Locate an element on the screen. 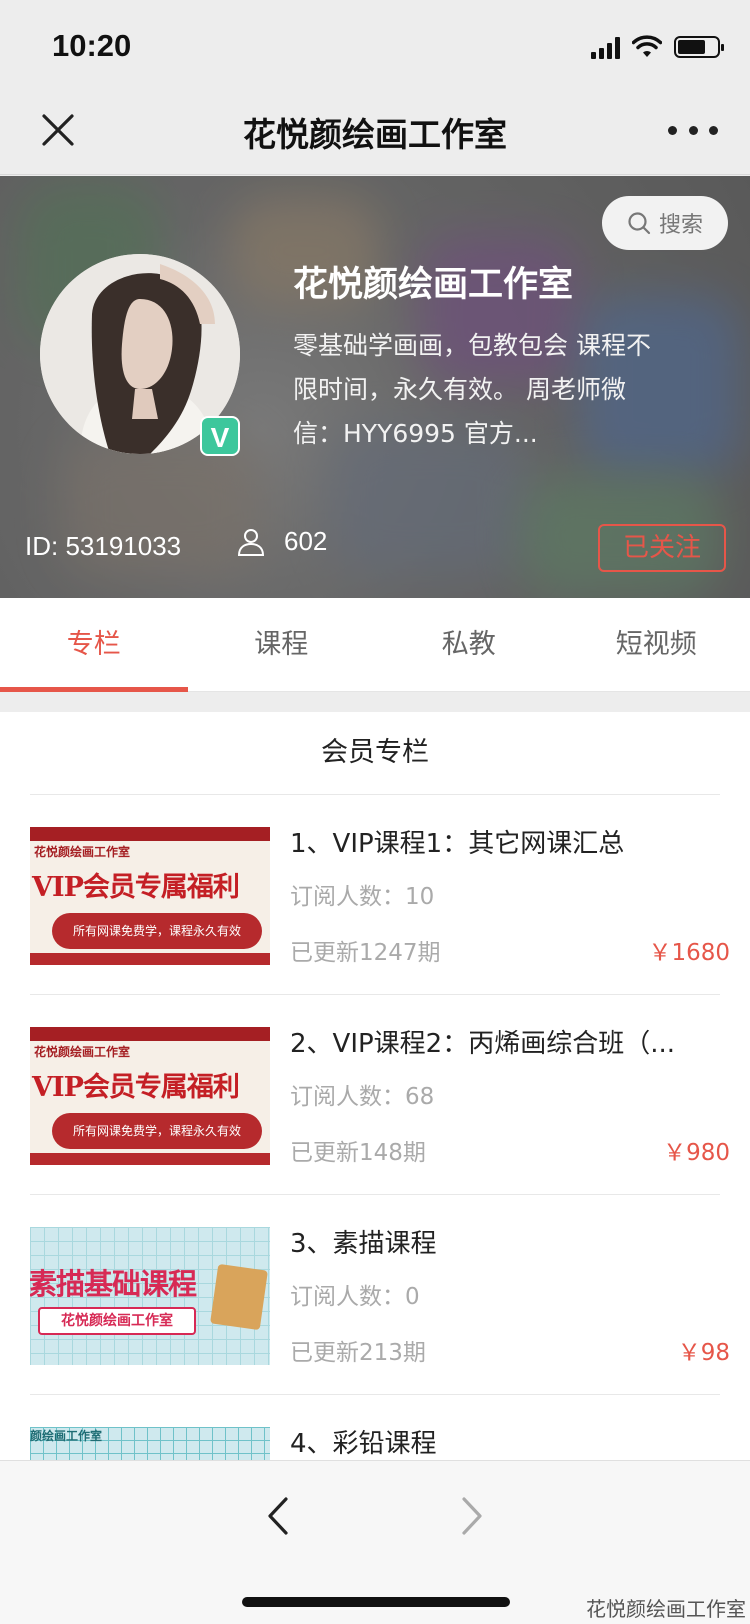 Image resolution: width=750 pixels, height=1624 pixels. course-thumbnail: 素描基础课程 花悦颜绘画工作室 is located at coordinates (150, 1296).